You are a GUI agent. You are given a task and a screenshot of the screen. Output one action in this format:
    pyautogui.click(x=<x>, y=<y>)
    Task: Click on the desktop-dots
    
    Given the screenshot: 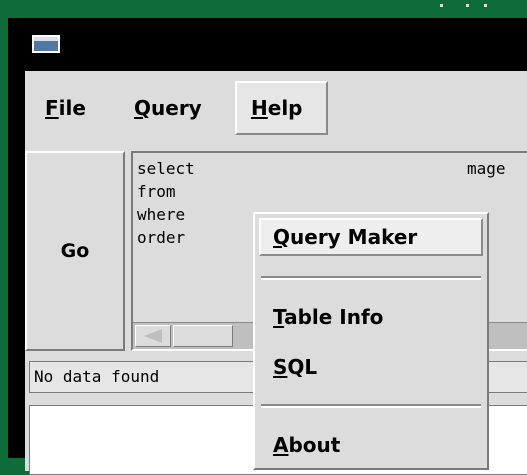 What is the action you would take?
    pyautogui.click(x=480, y=7)
    